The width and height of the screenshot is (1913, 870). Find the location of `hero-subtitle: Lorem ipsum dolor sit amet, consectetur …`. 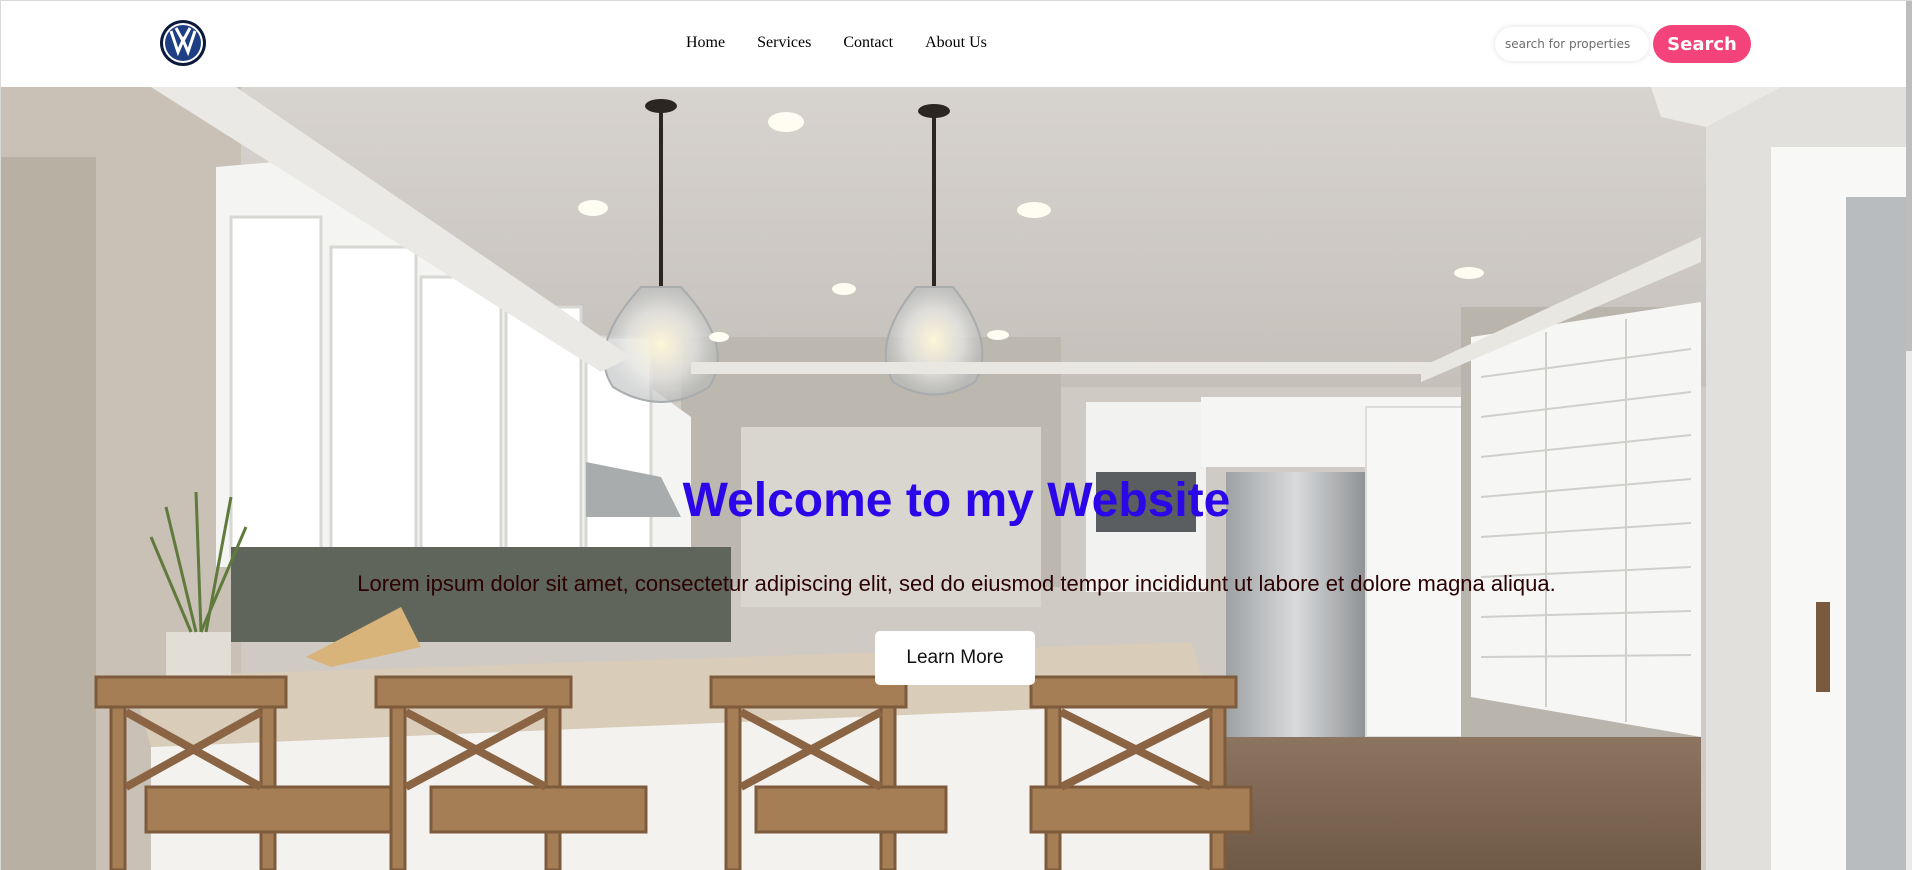

hero-subtitle: Lorem ipsum dolor sit amet, consectetur … is located at coordinates (956, 583).